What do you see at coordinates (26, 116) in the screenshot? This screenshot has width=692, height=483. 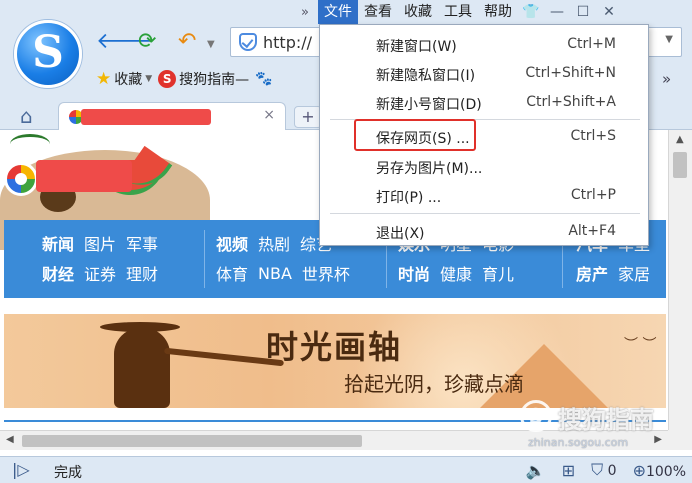 I see `home-icon: ⌂` at bounding box center [26, 116].